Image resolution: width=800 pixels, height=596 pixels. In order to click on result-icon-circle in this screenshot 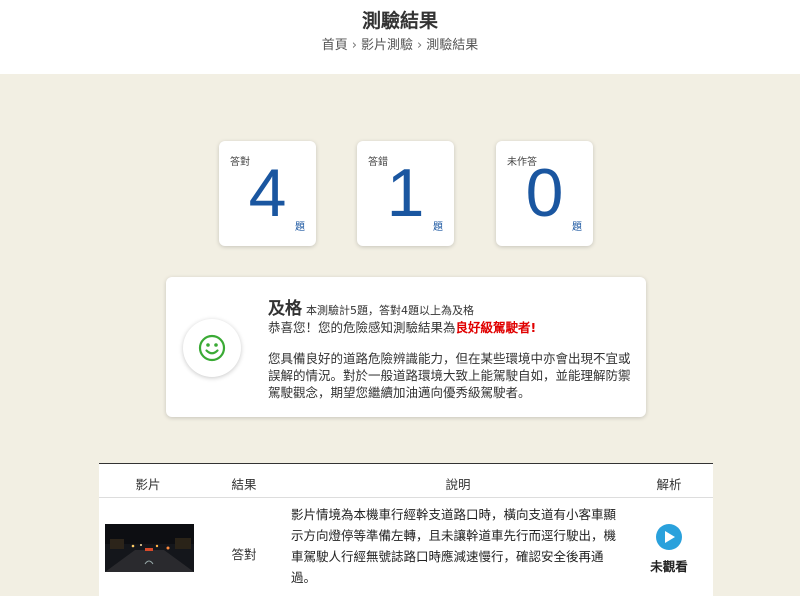, I will do `click(212, 348)`.